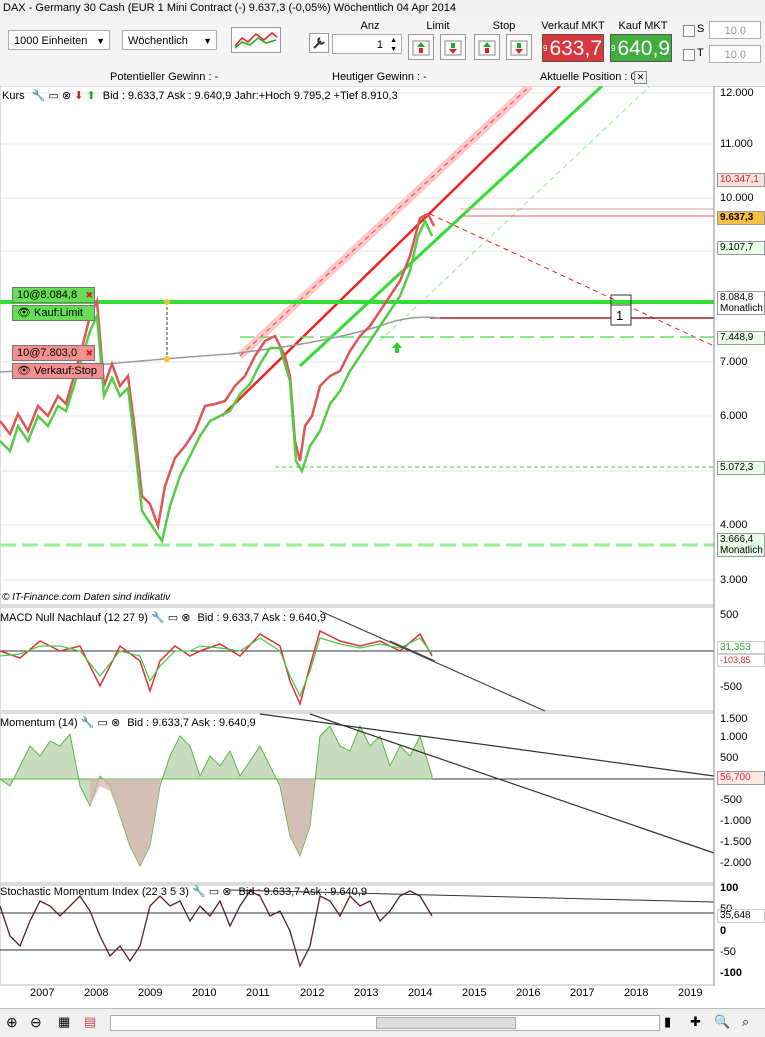 This screenshot has width=765, height=1037. Describe the element at coordinates (261, 618) in the screenshot. I see `macd-panel-info: Bid : 9.633,7 Ask : 9.640,9` at that location.